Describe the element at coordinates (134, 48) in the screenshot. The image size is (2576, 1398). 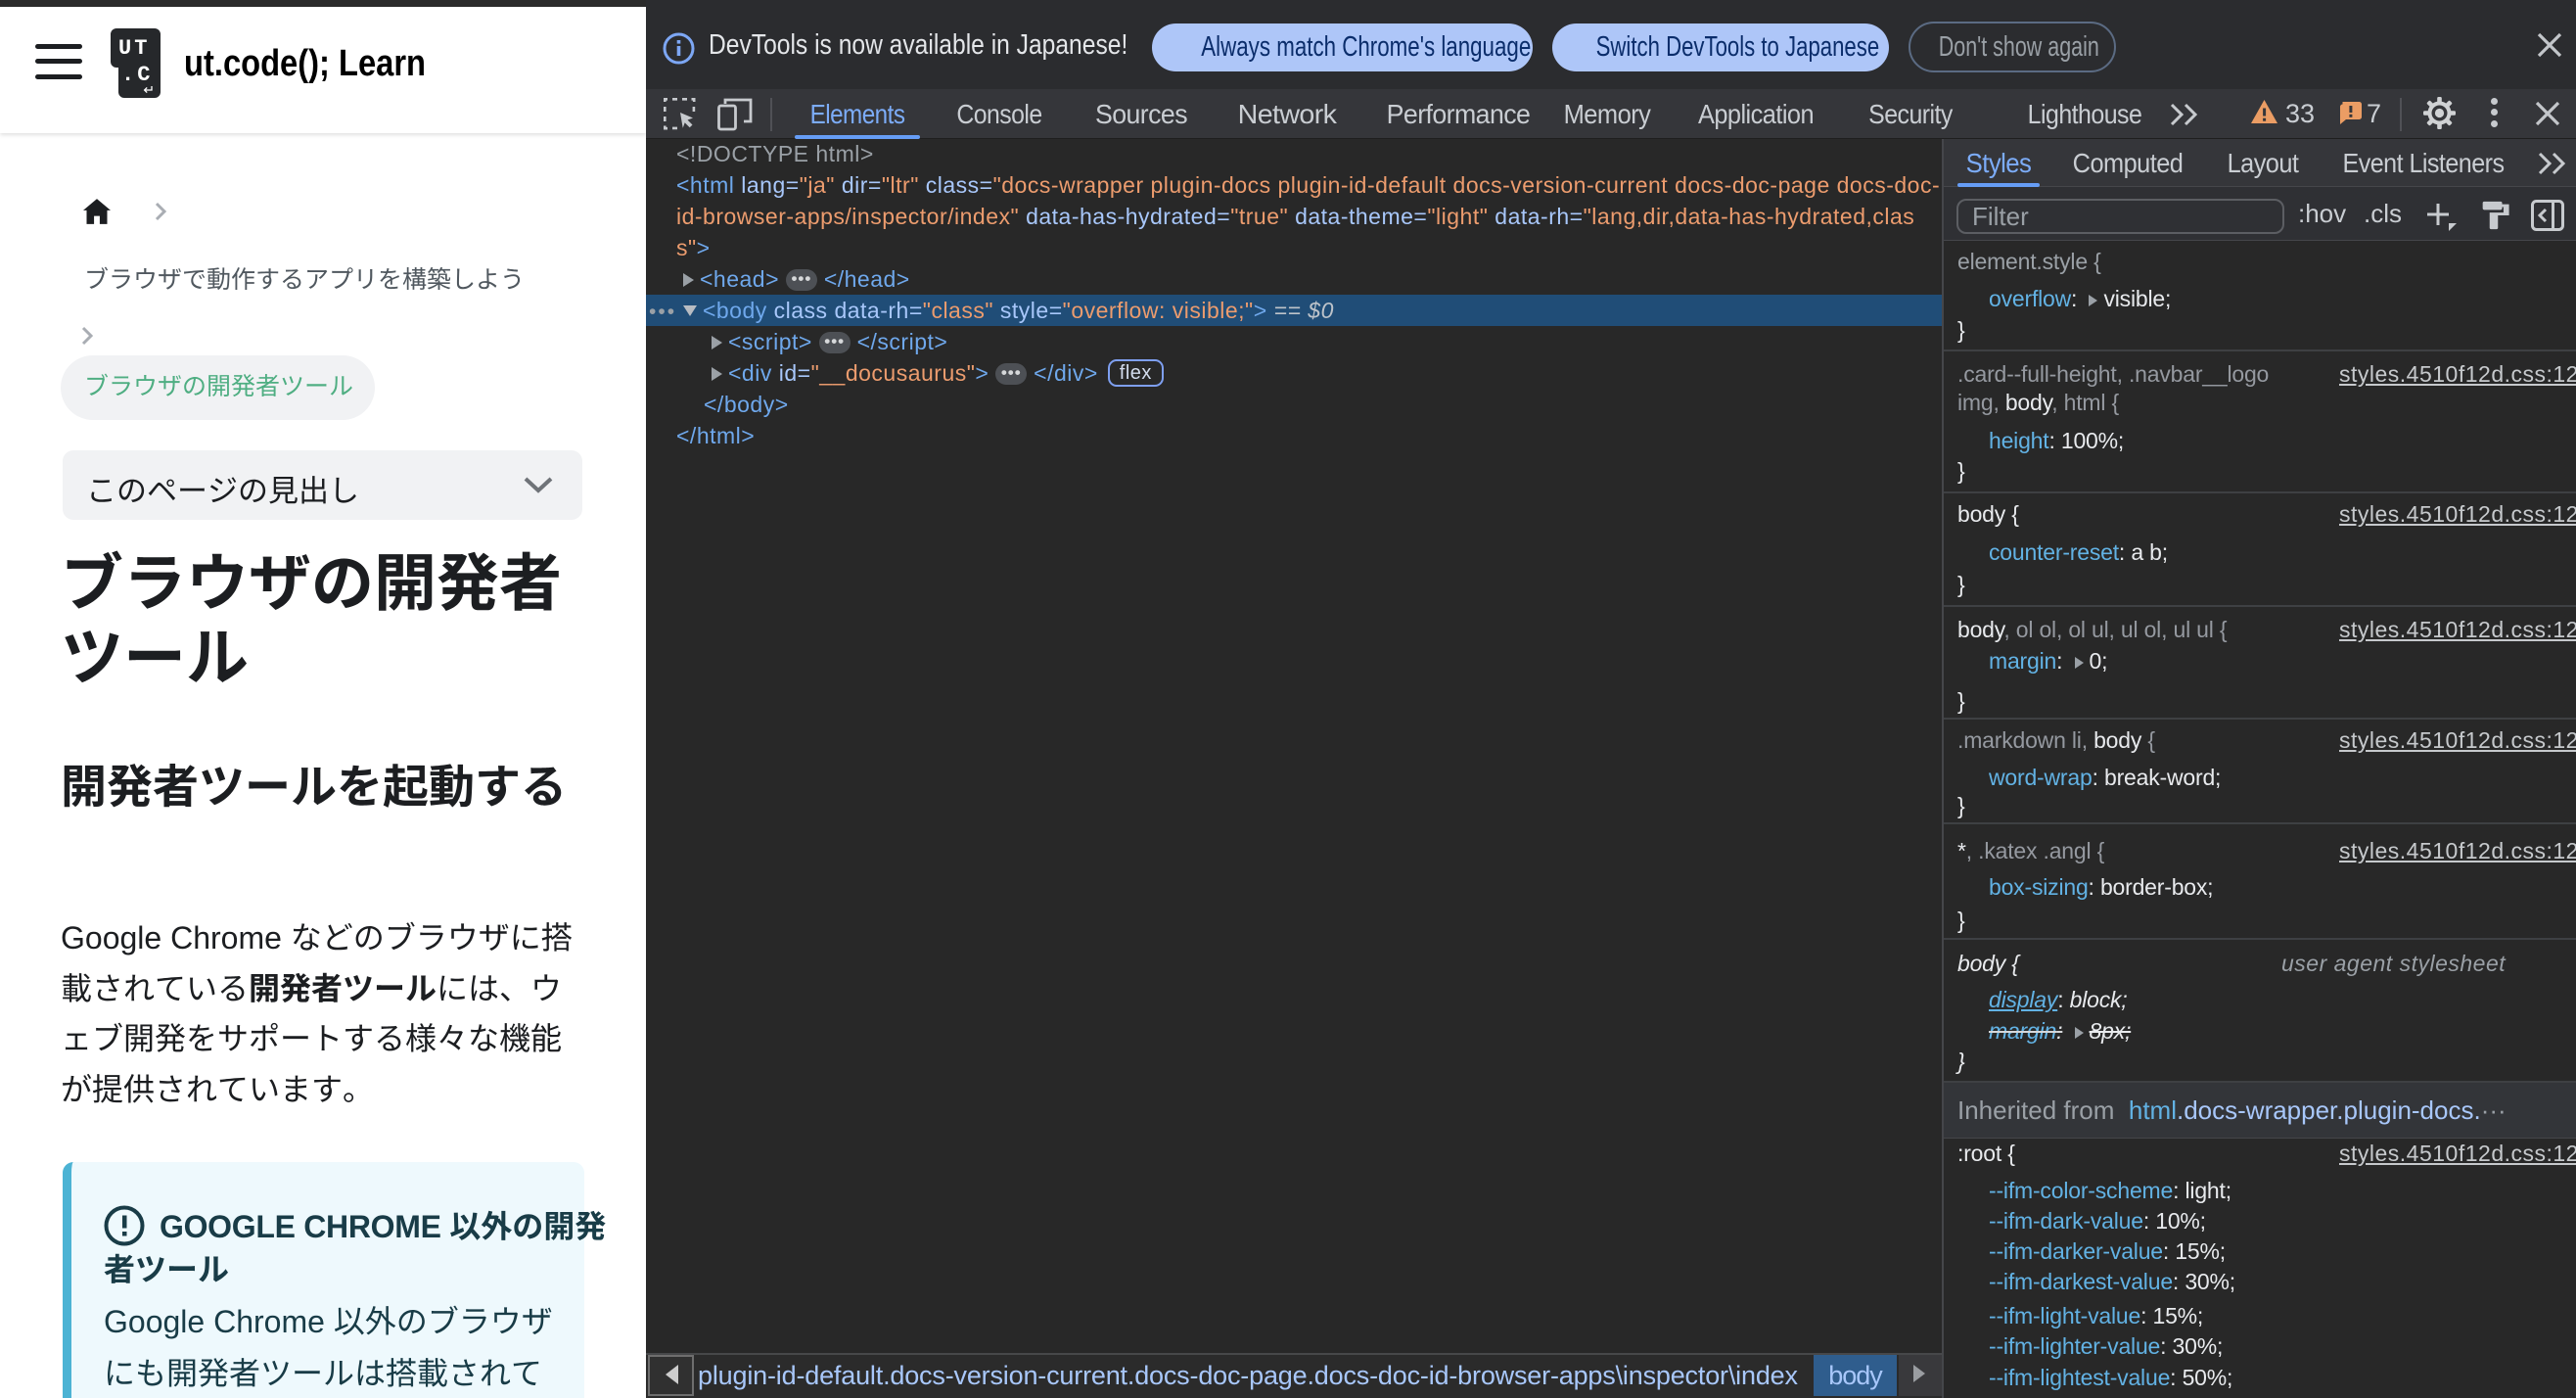
I see `svg-text: UT` at that location.